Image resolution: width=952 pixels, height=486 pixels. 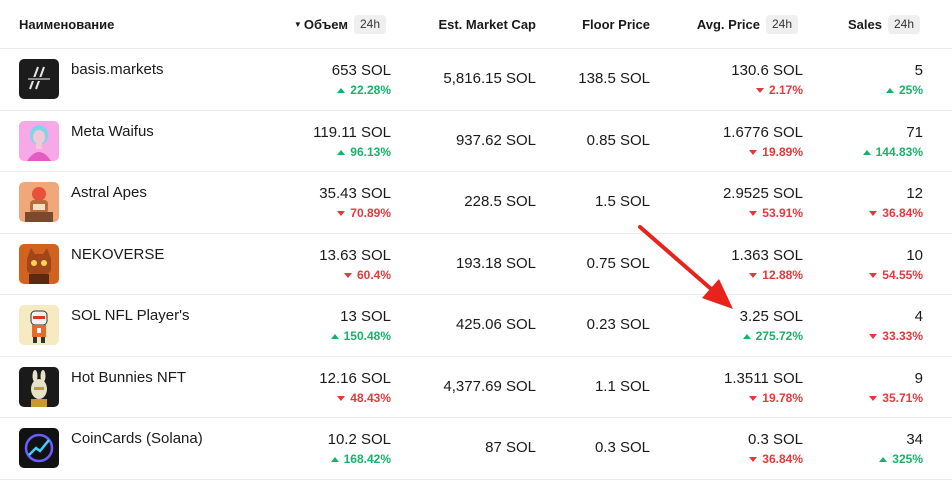 I want to click on volume-change: 96.13%, so click(x=364, y=152).